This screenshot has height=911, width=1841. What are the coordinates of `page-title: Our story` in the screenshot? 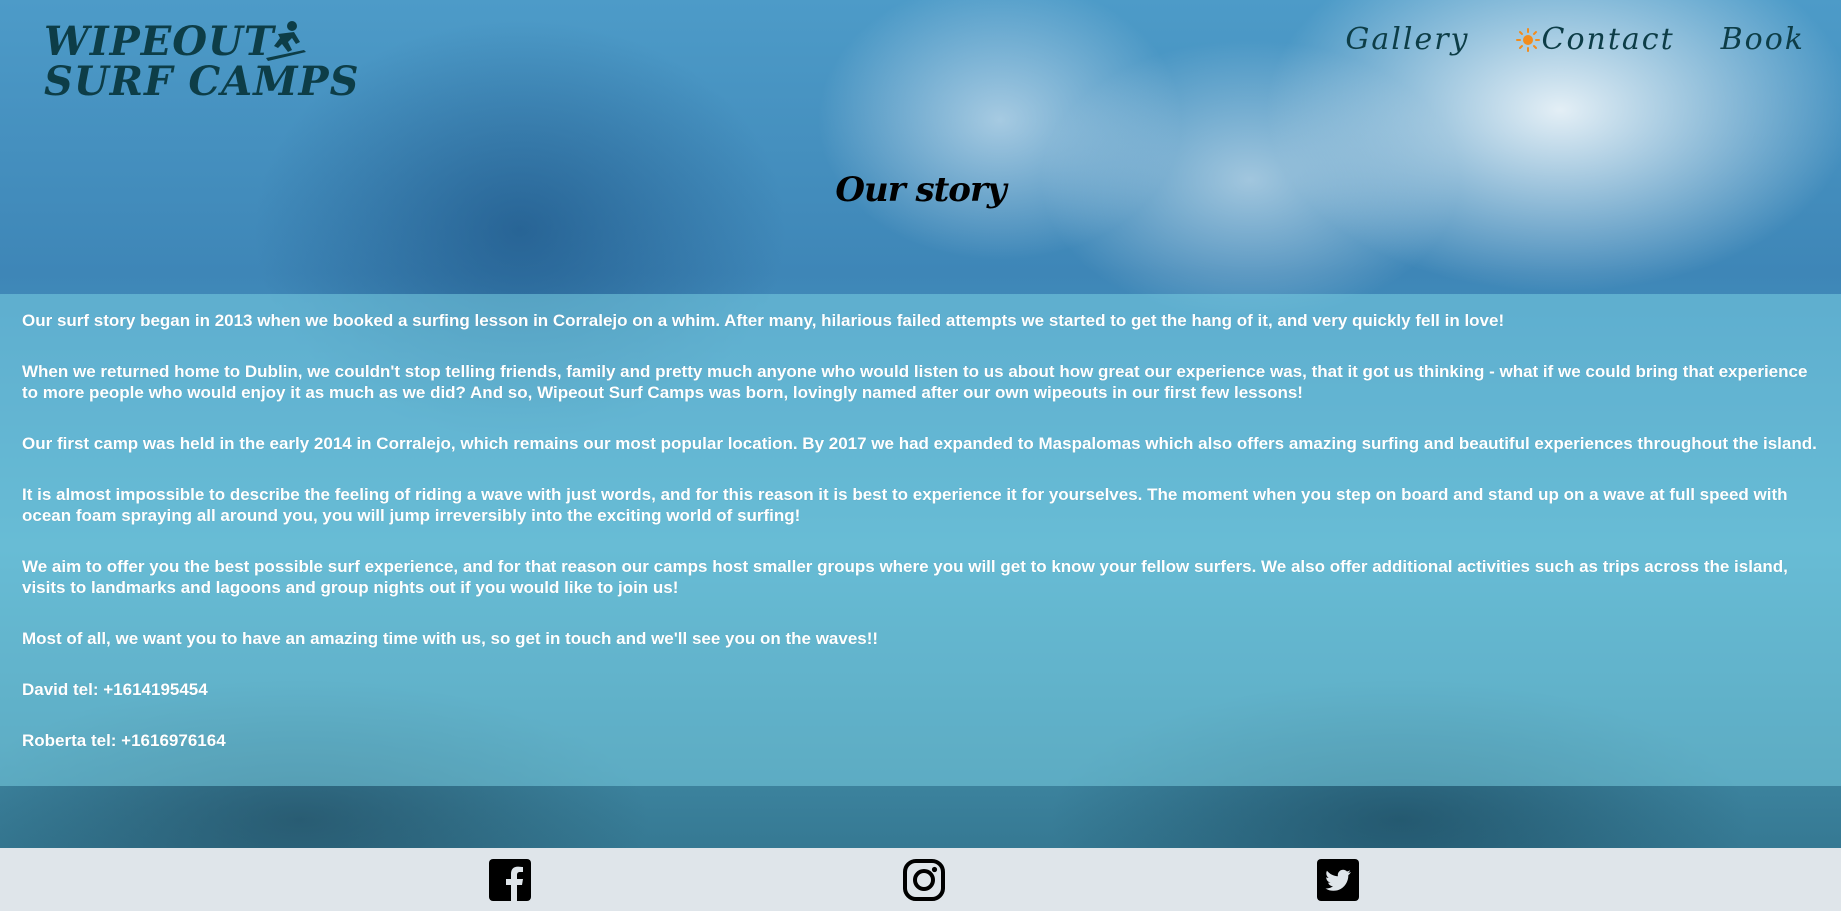 It's located at (920, 190).